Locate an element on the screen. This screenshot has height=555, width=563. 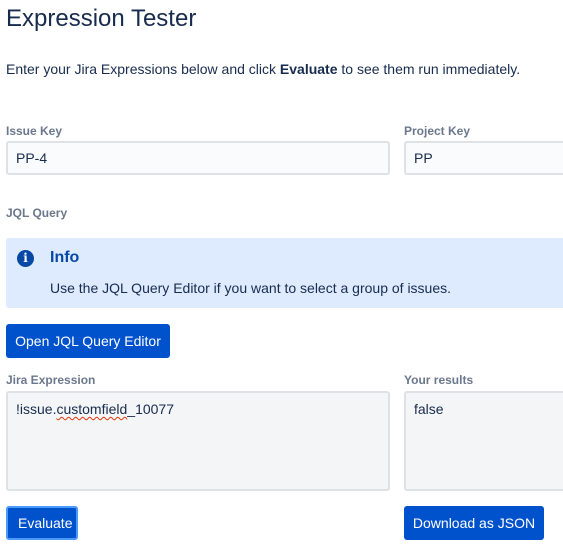
jira-expression-label: Jira Expression is located at coordinates (51, 380).